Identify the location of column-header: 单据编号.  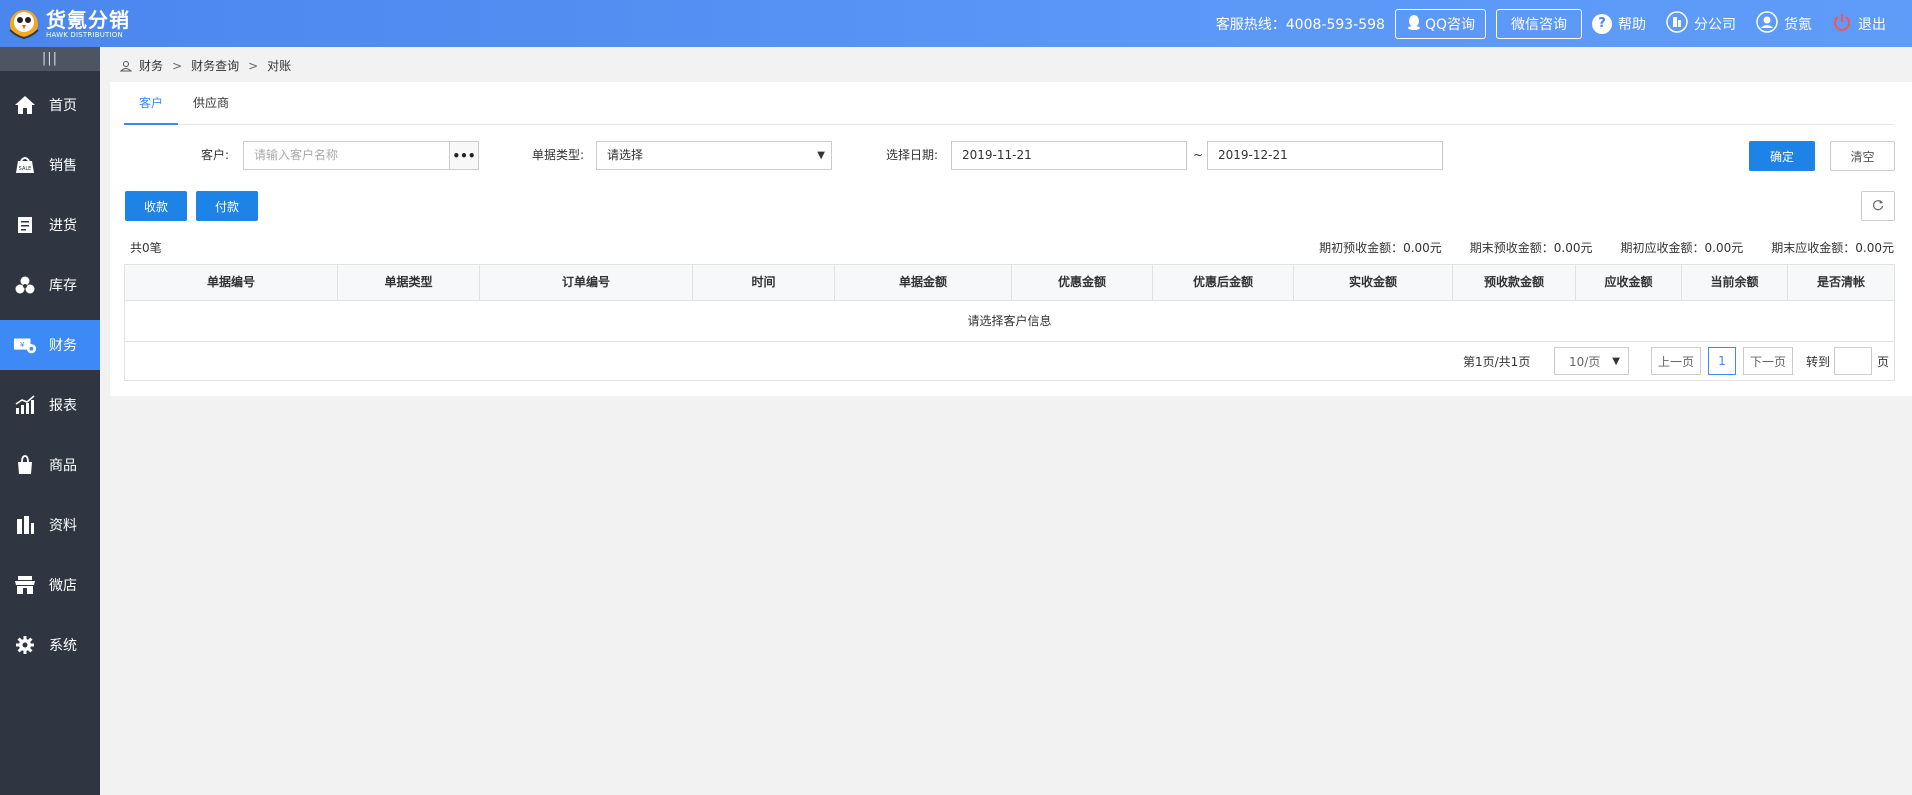
(231, 282).